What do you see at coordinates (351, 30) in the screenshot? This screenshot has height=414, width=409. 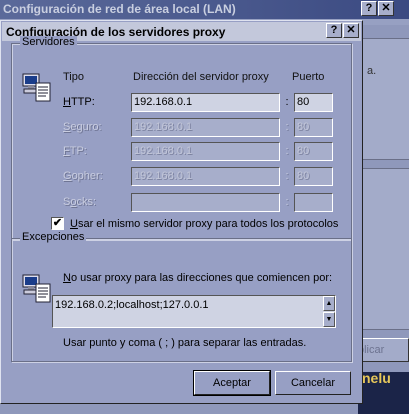 I see `dialog-close-button: ✕` at bounding box center [351, 30].